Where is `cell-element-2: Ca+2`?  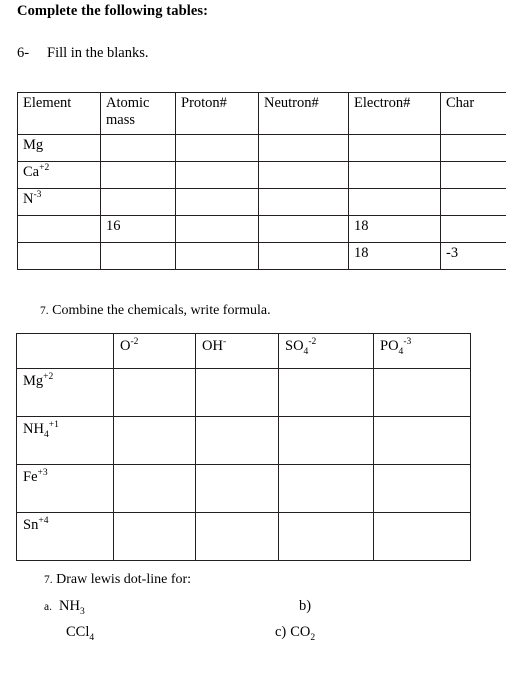 cell-element-2: Ca+2 is located at coordinates (59, 175).